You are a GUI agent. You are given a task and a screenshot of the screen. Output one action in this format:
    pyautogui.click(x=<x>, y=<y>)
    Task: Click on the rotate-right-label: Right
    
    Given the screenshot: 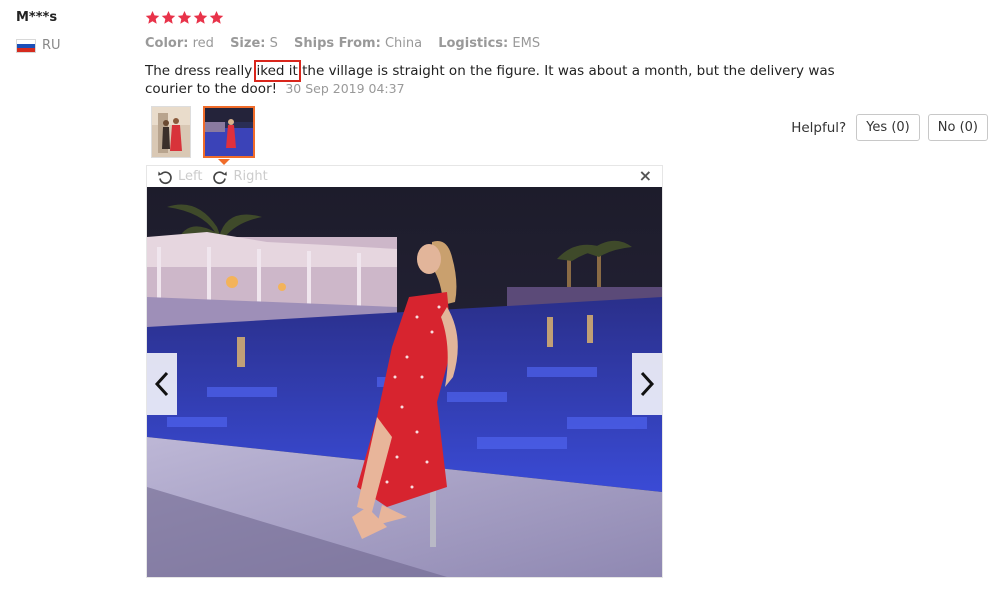 What is the action you would take?
    pyautogui.click(x=250, y=176)
    